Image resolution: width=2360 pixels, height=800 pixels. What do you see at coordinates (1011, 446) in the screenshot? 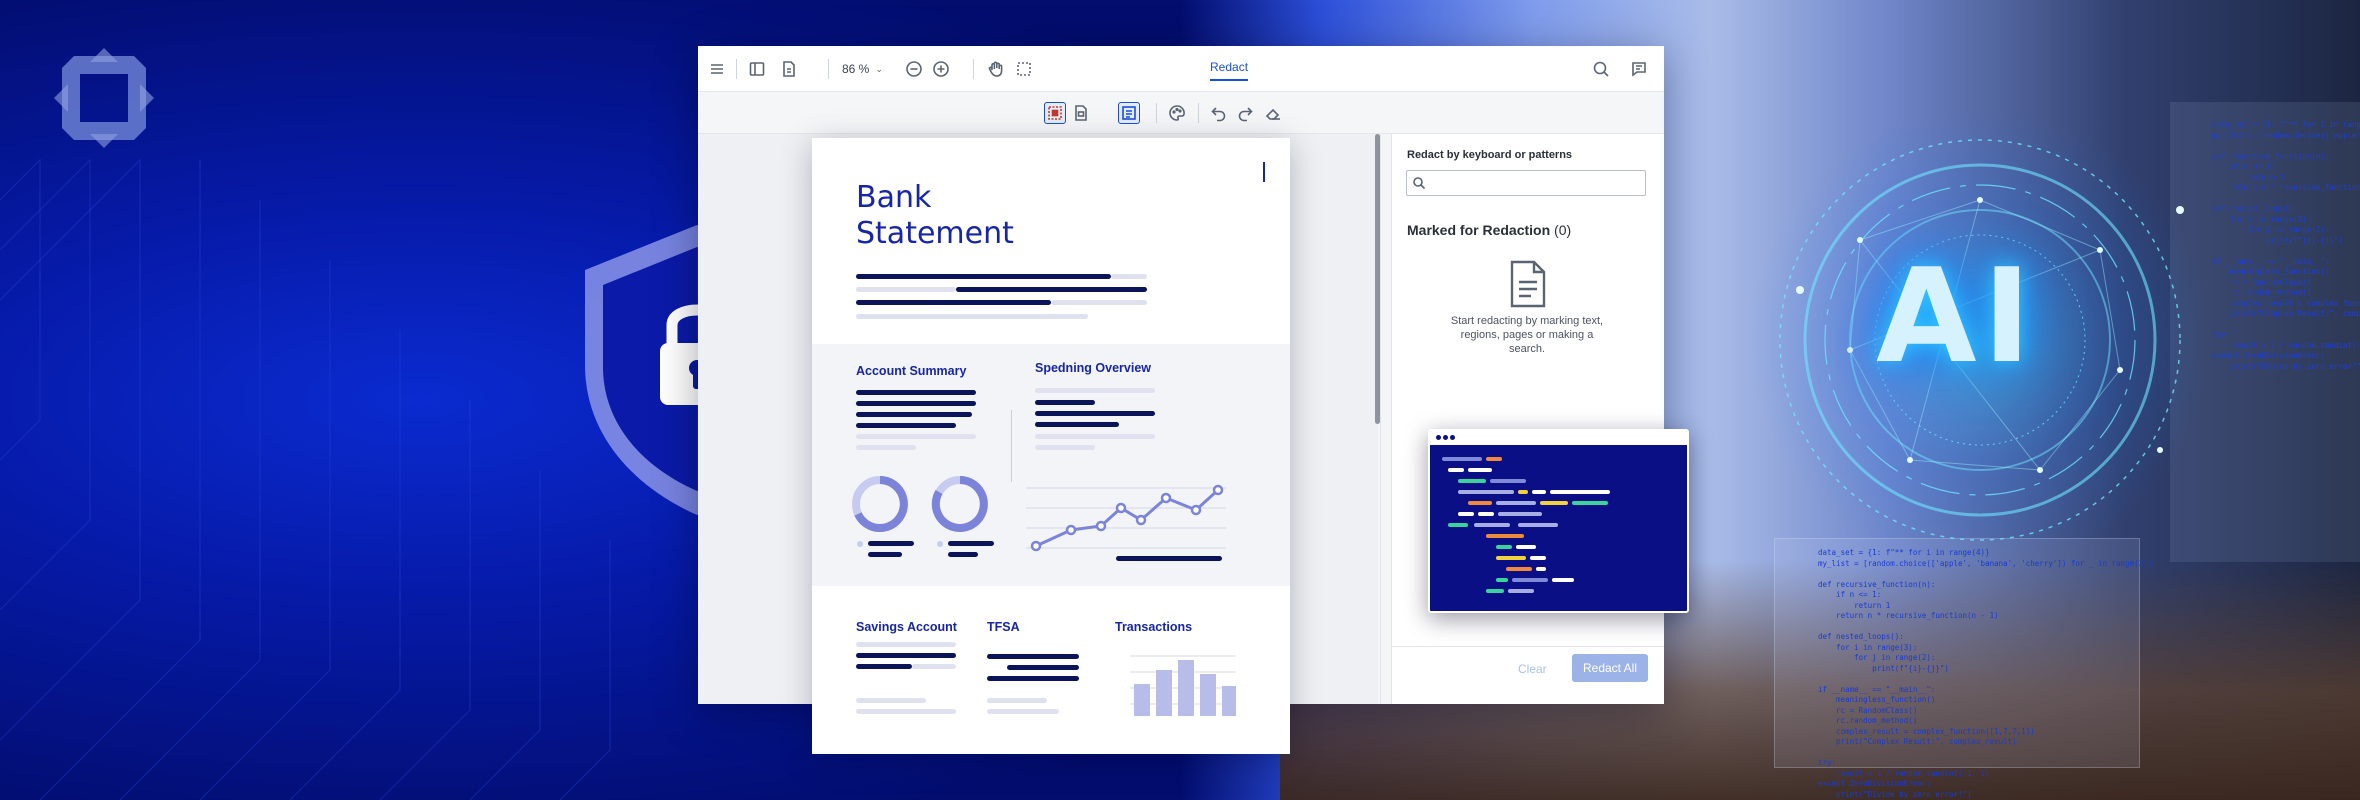
I see `section-divider` at bounding box center [1011, 446].